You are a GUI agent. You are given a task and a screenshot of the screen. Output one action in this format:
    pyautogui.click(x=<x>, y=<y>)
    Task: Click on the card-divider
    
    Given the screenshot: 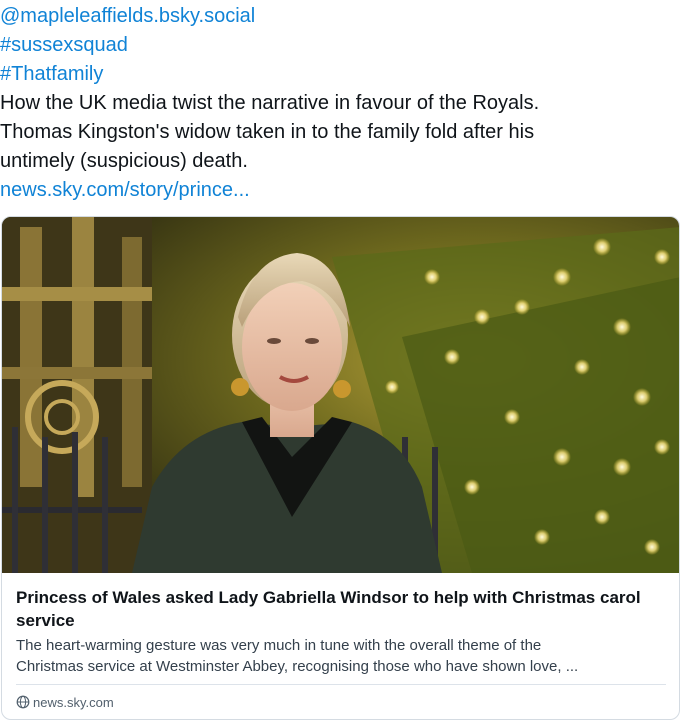 What is the action you would take?
    pyautogui.click(x=341, y=684)
    